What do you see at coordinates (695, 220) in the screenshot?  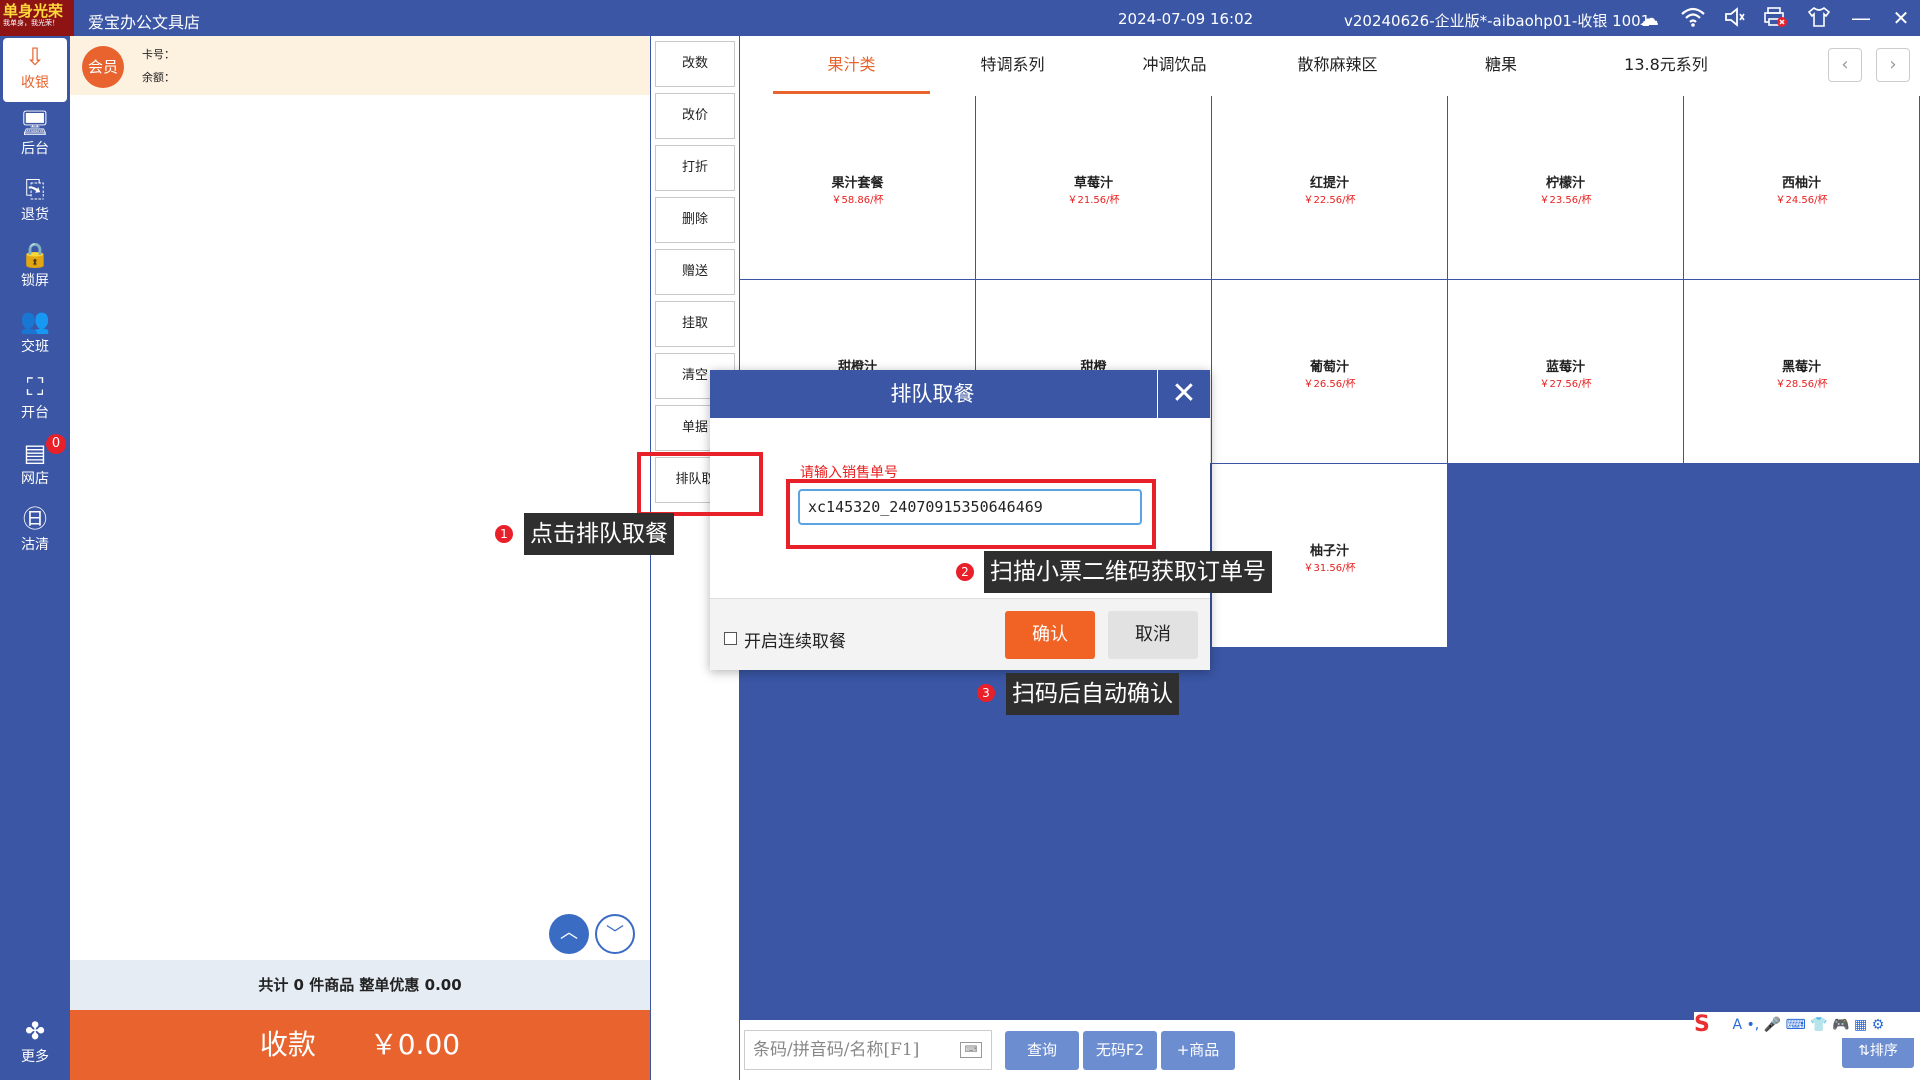 I see `delete-button: 删除` at bounding box center [695, 220].